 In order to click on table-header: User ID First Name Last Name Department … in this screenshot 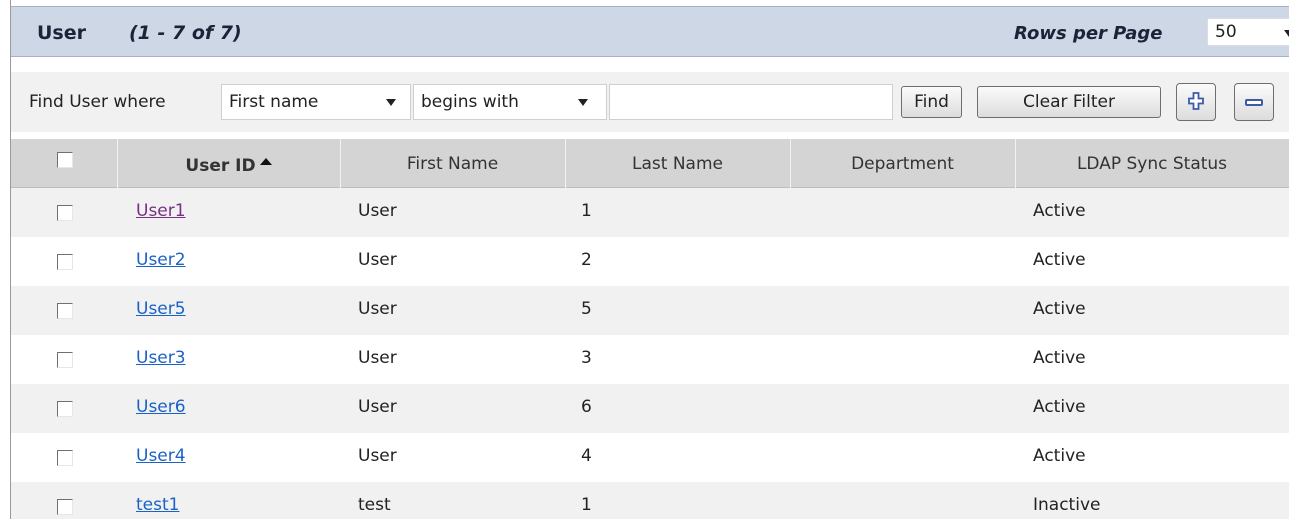, I will do `click(650, 163)`.